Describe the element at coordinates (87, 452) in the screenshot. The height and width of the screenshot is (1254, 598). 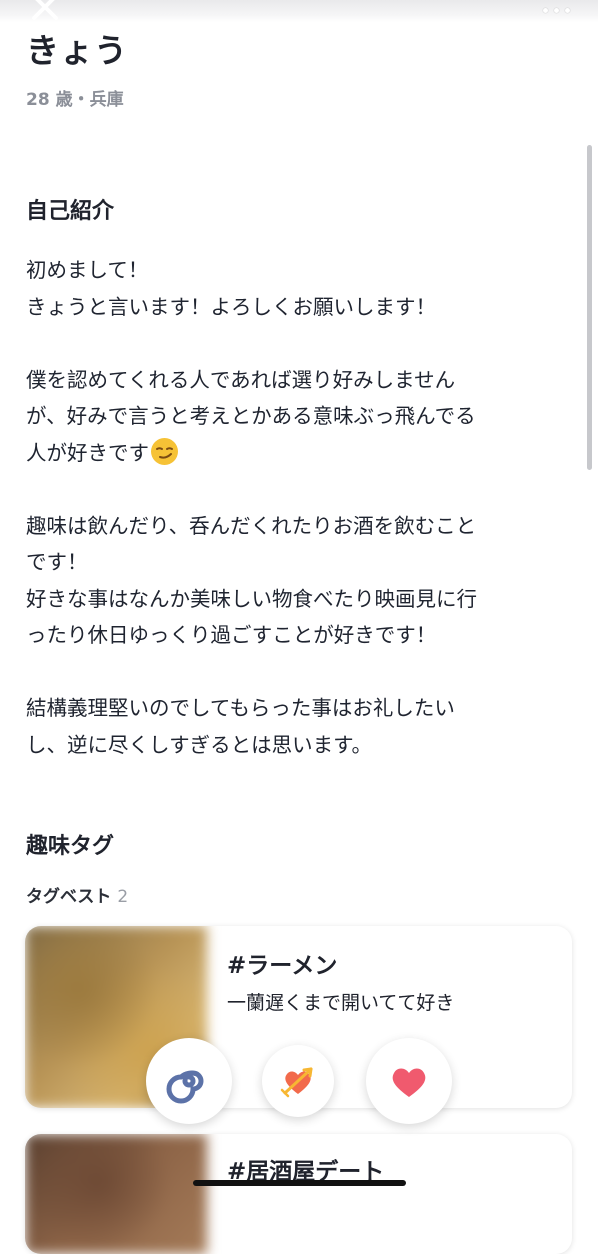
I see `intro-line: 人が好きです` at that location.